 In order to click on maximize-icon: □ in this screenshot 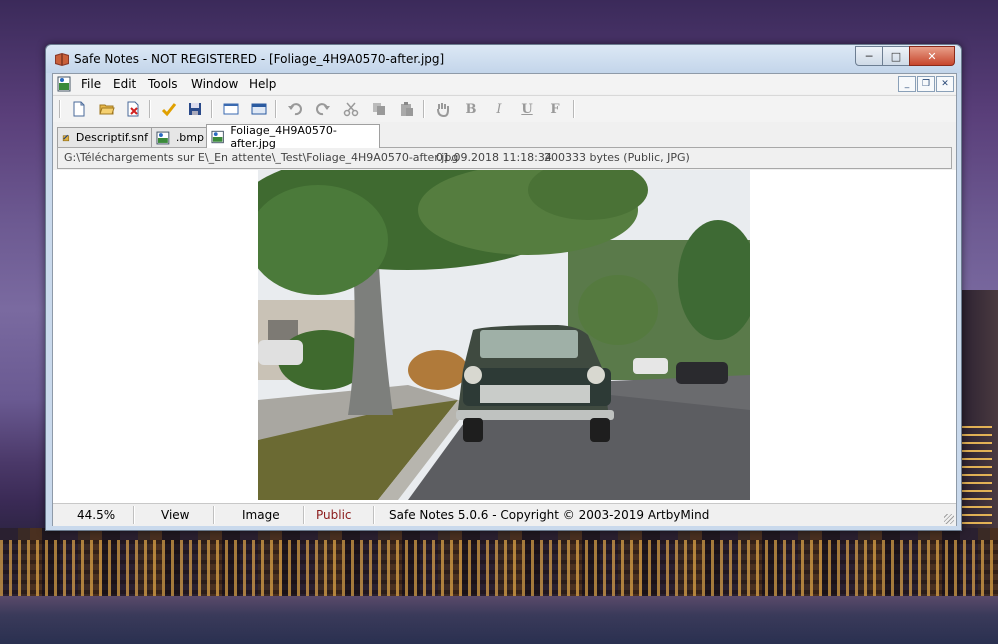, I will do `click(896, 56)`.